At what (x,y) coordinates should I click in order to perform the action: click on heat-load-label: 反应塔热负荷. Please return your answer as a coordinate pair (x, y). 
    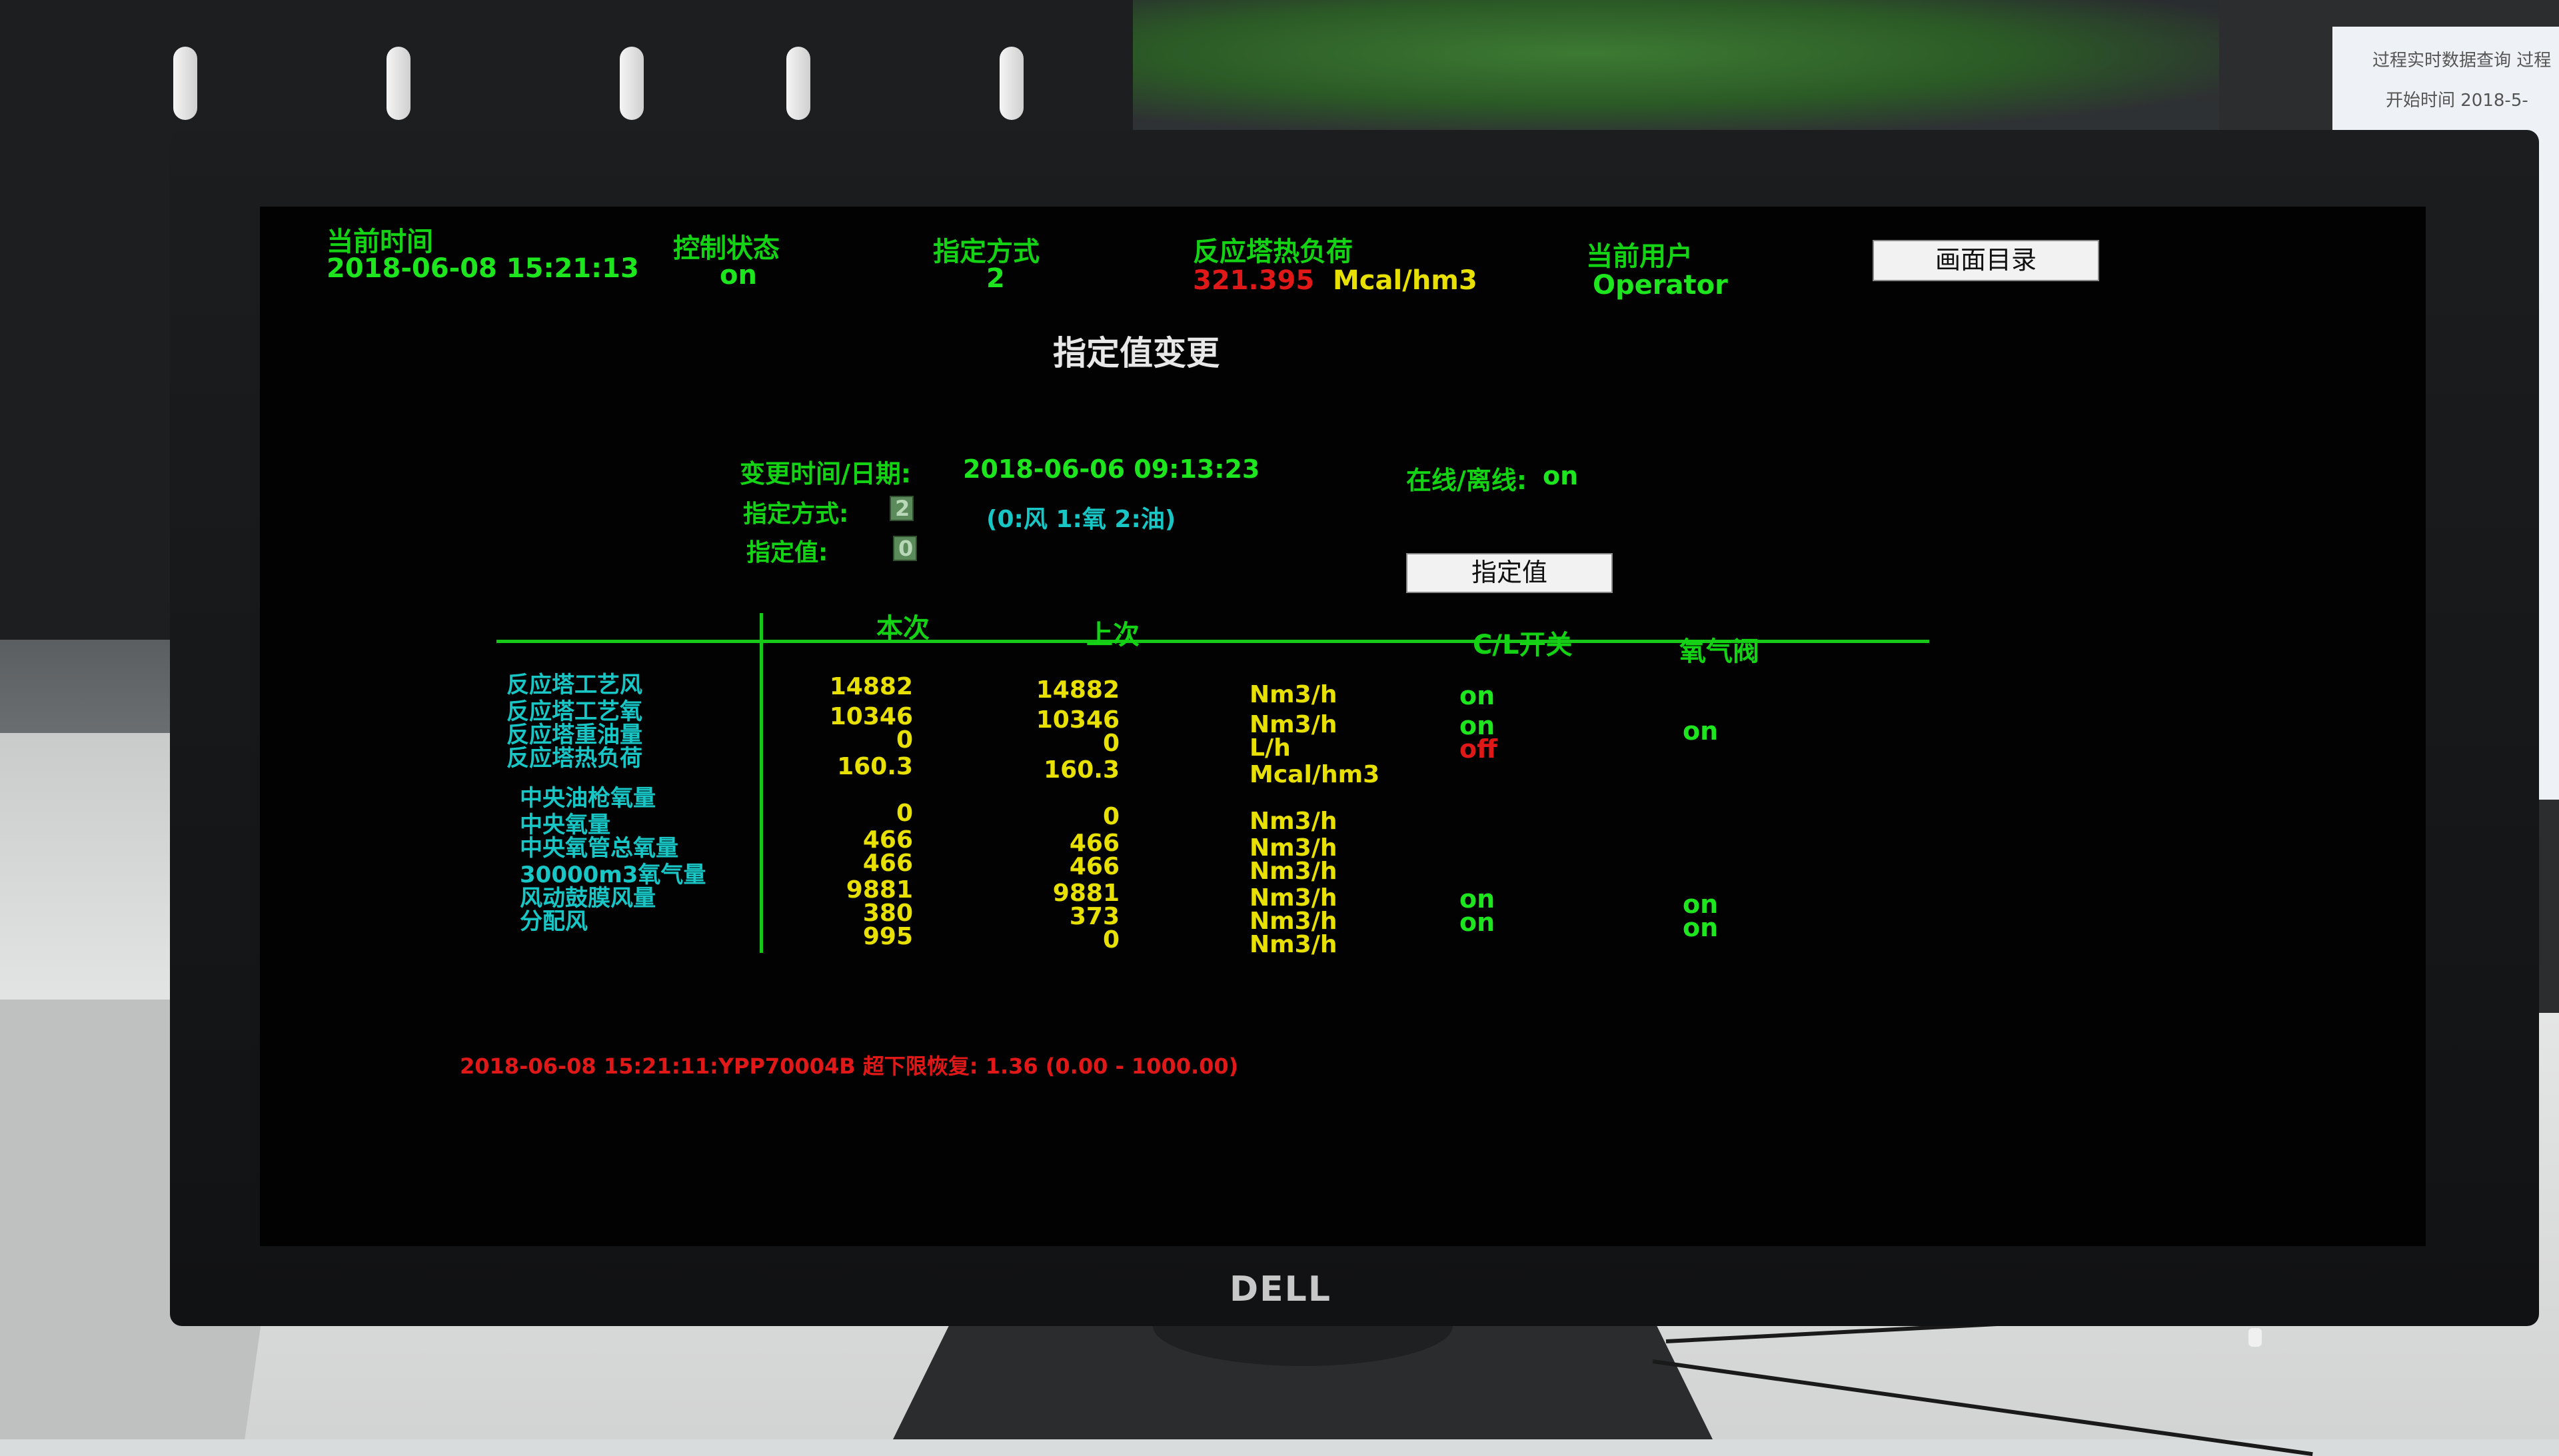
    Looking at the image, I should click on (1273, 252).